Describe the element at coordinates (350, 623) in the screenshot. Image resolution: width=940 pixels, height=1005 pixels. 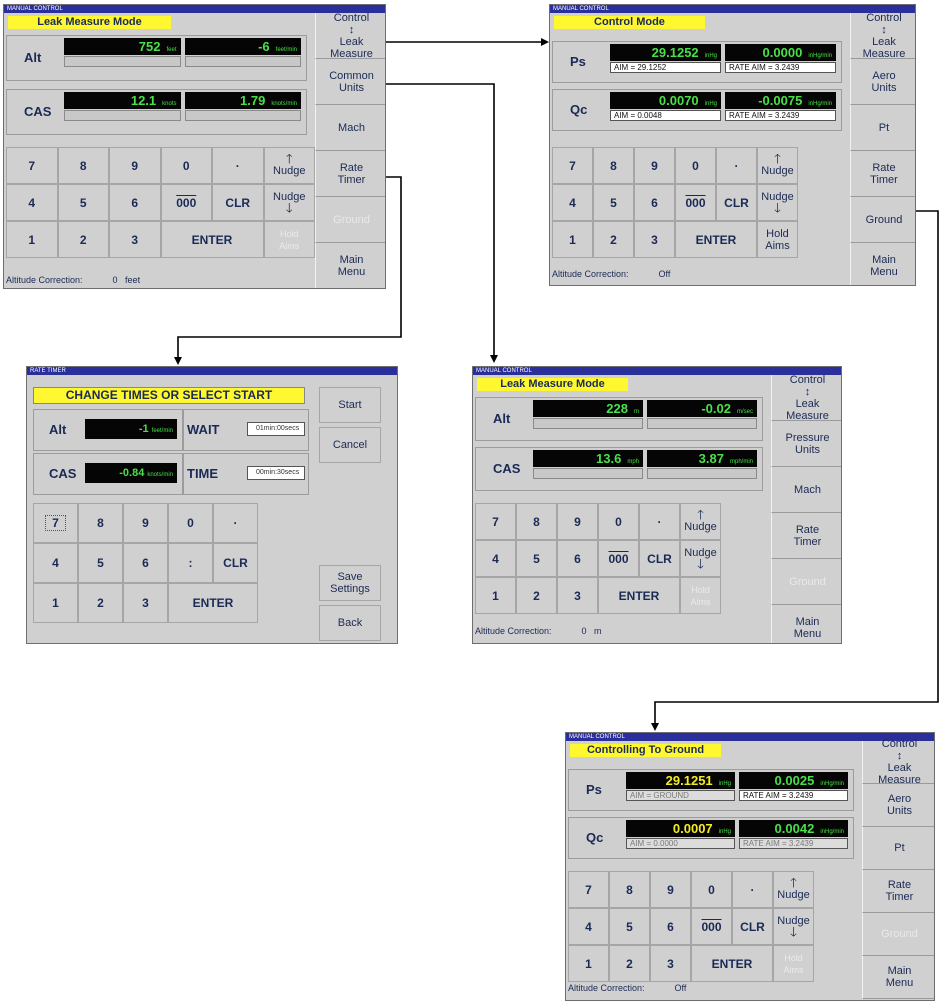
I see `side-button-back: Back` at that location.